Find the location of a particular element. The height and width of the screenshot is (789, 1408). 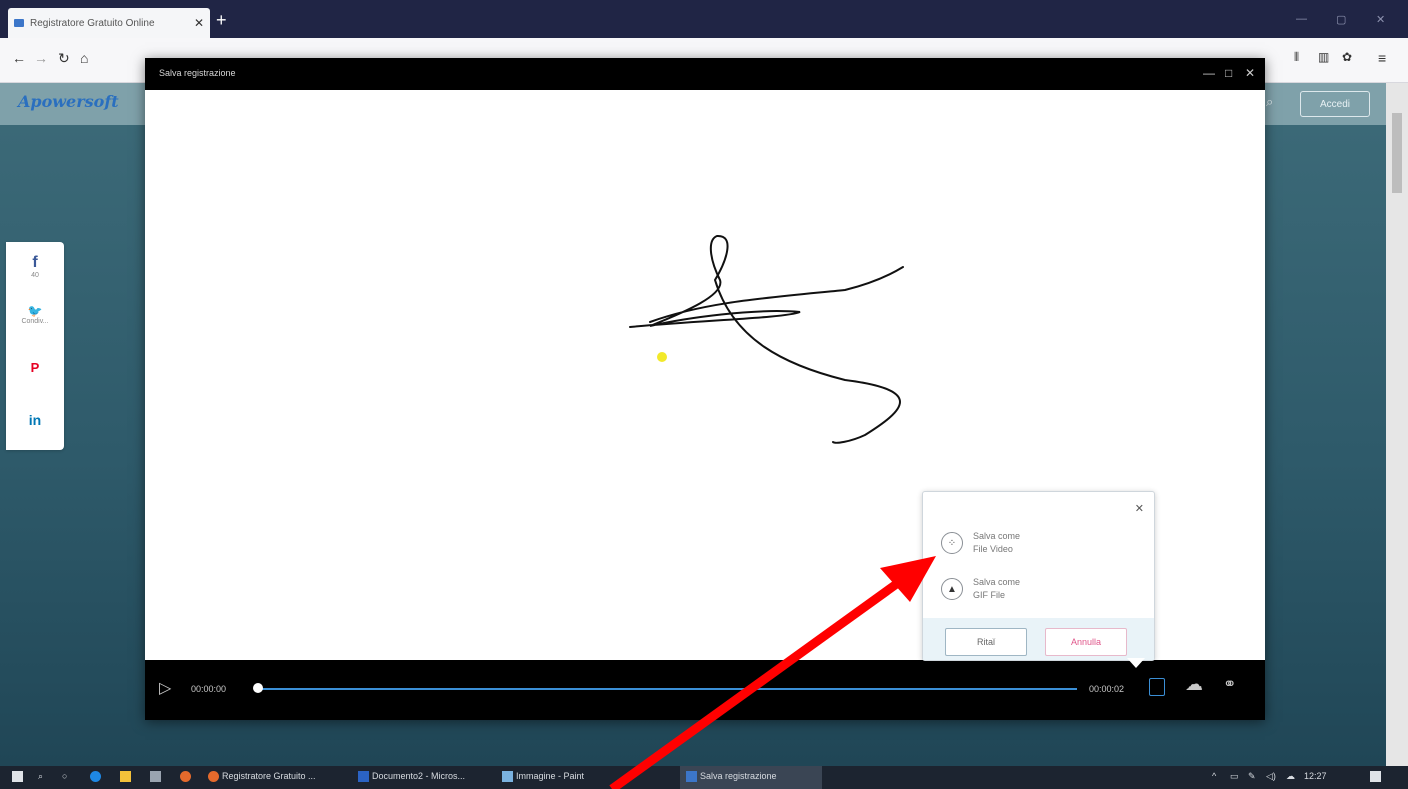

clock: 12:27 is located at coordinates (1315, 776).